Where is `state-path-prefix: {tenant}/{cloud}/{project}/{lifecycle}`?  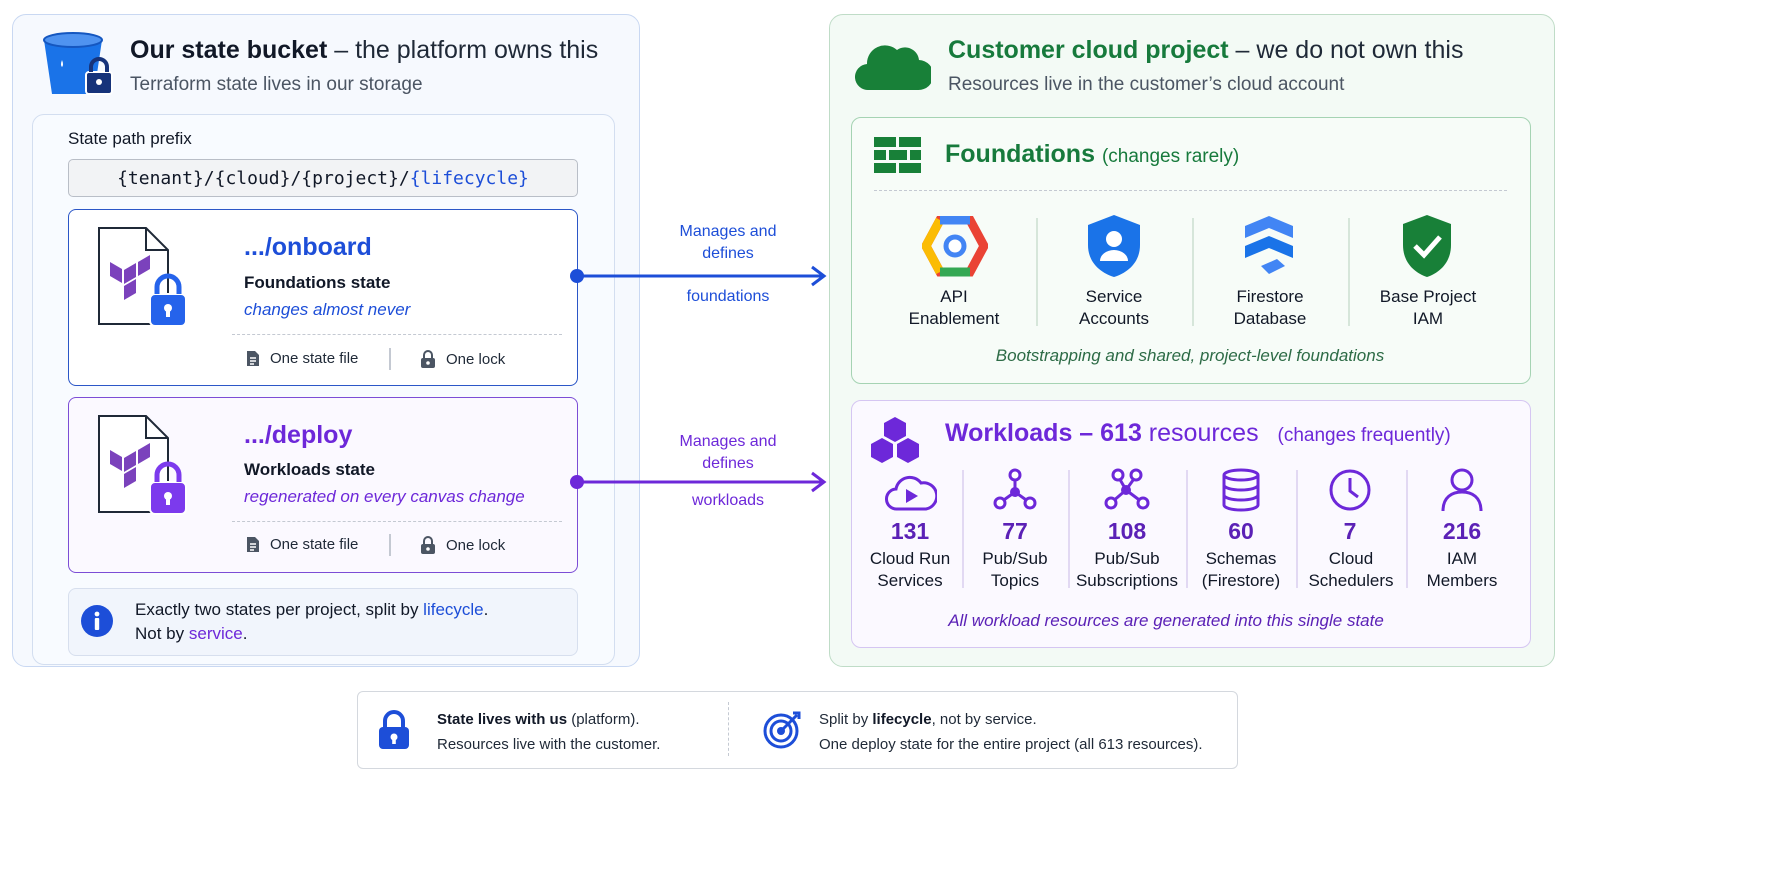
state-path-prefix: {tenant}/{cloud}/{project}/{lifecycle} is located at coordinates (323, 178).